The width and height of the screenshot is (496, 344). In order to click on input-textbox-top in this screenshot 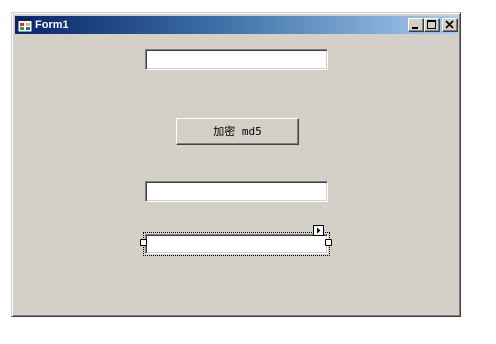, I will do `click(236, 59)`.